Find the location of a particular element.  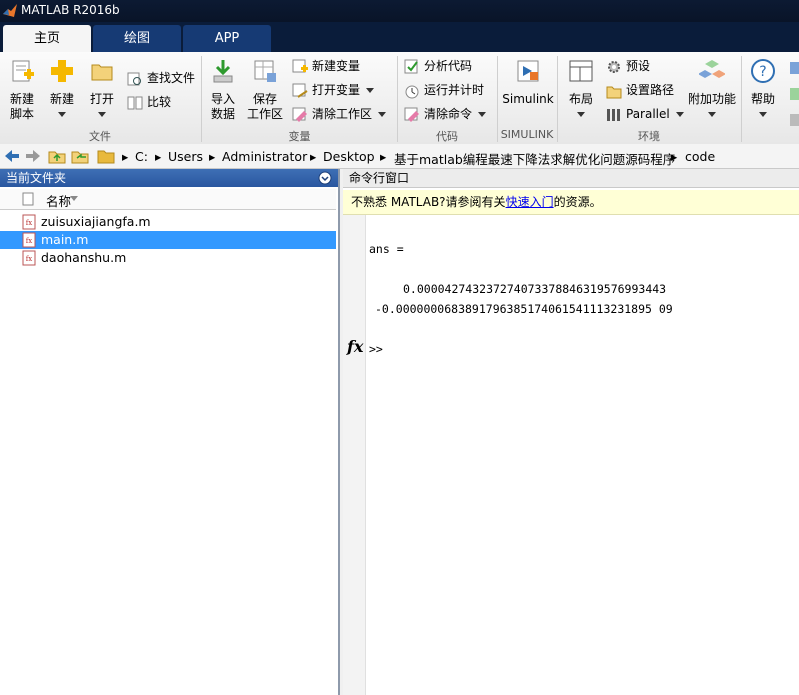

parallel-arrow-icon is located at coordinates (679, 114).